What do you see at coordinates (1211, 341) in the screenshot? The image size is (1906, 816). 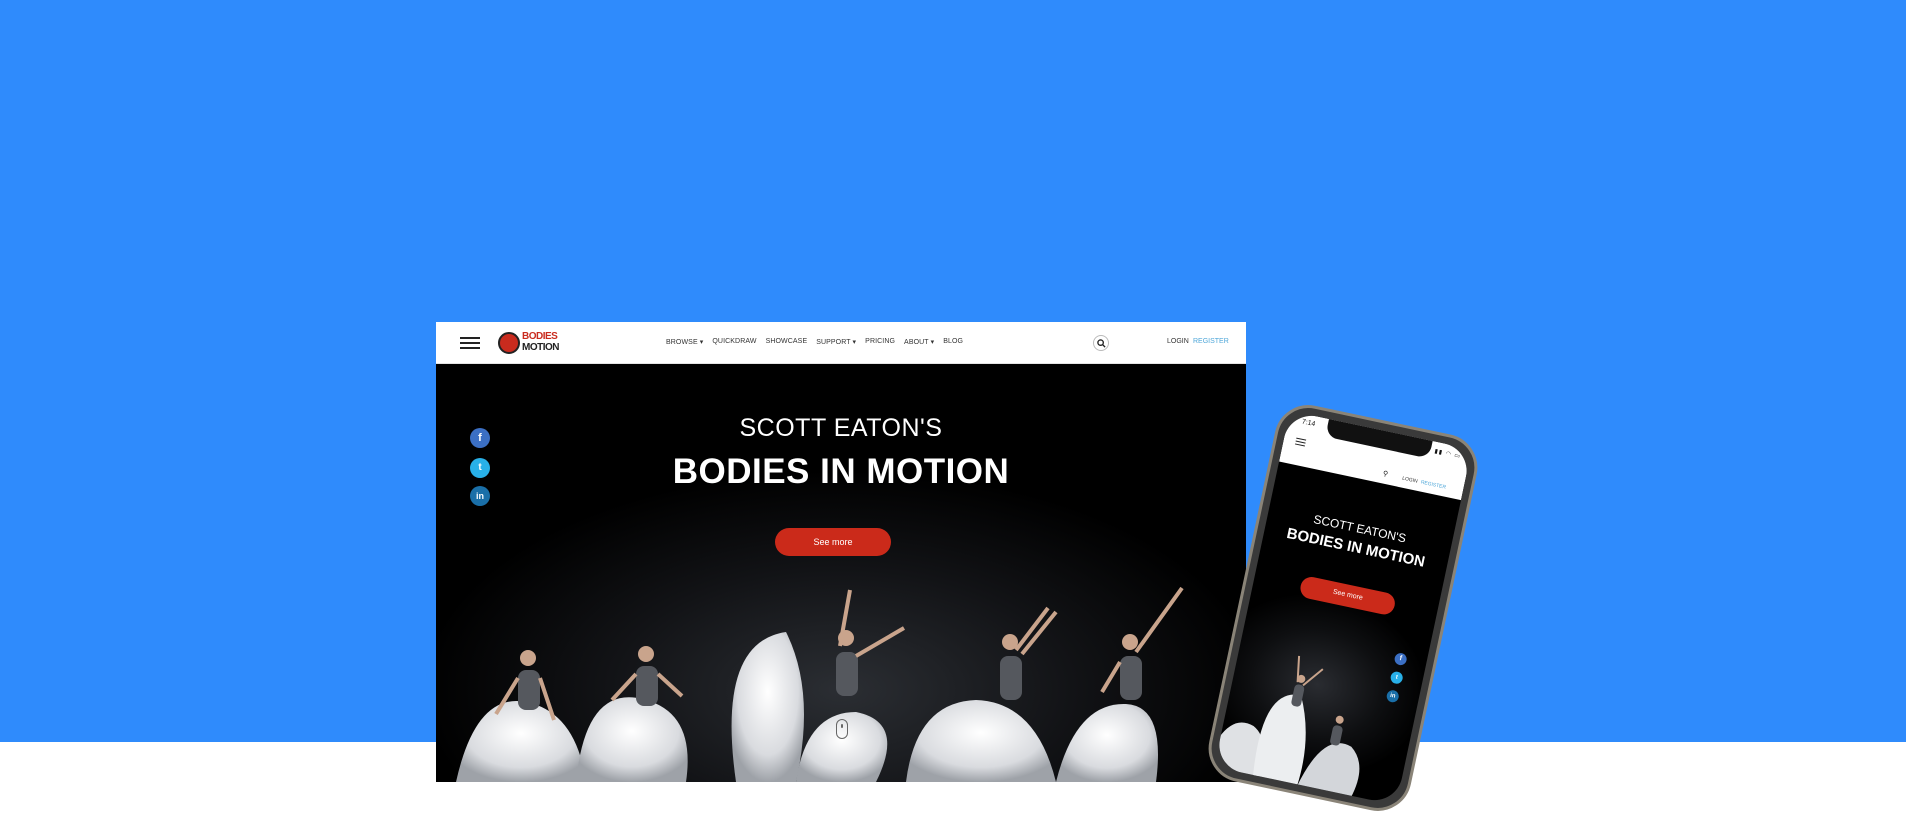 I see `register-link: REGISTER` at bounding box center [1211, 341].